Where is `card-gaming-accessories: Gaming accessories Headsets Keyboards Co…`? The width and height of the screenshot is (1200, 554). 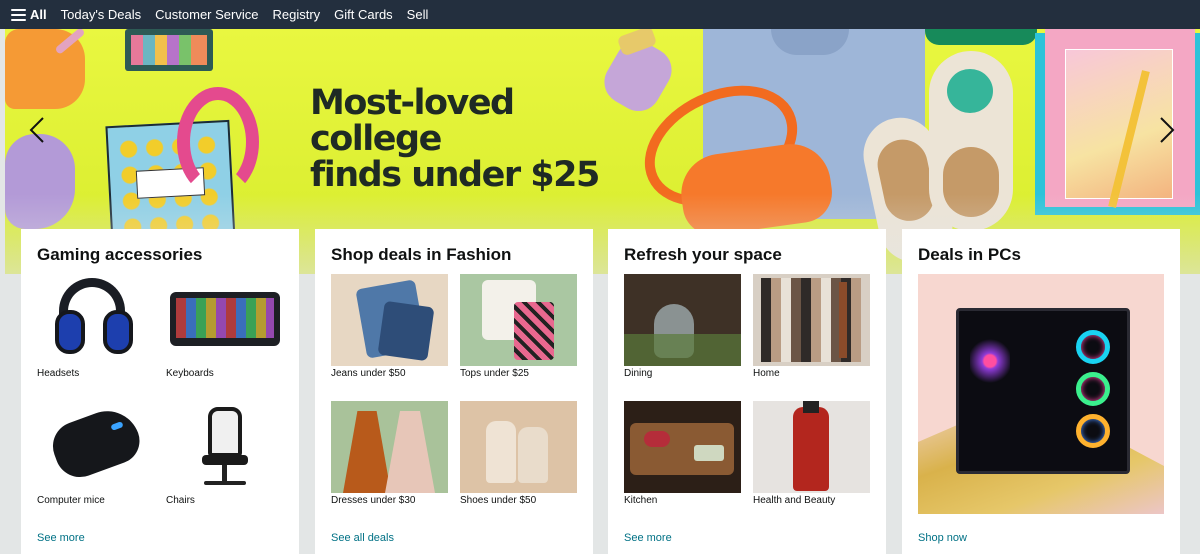
card-gaming-accessories: Gaming accessories Headsets Keyboards Co… is located at coordinates (160, 391).